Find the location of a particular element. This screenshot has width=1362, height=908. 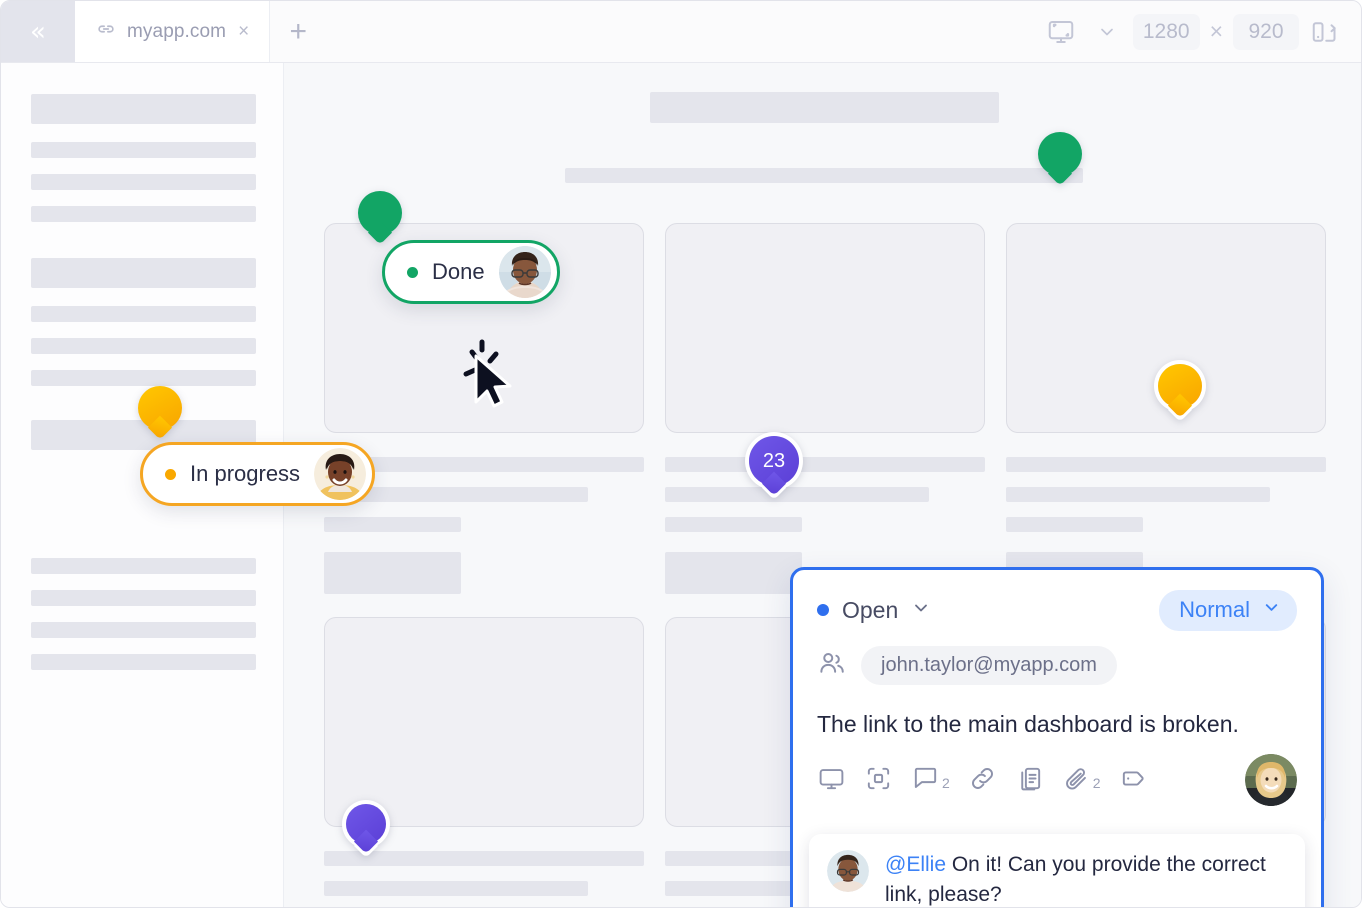

assignee-row: john.taylor@myapp.com is located at coordinates (1057, 665).